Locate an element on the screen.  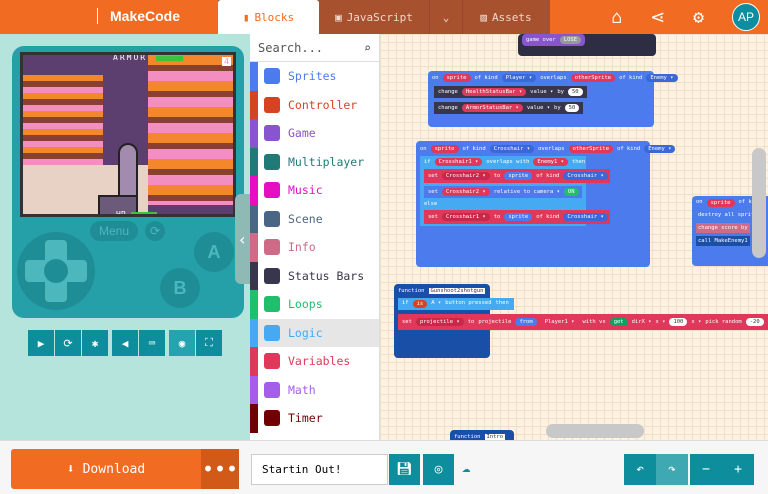
search-input: Search... ⌕ is located at coordinates (314, 48).